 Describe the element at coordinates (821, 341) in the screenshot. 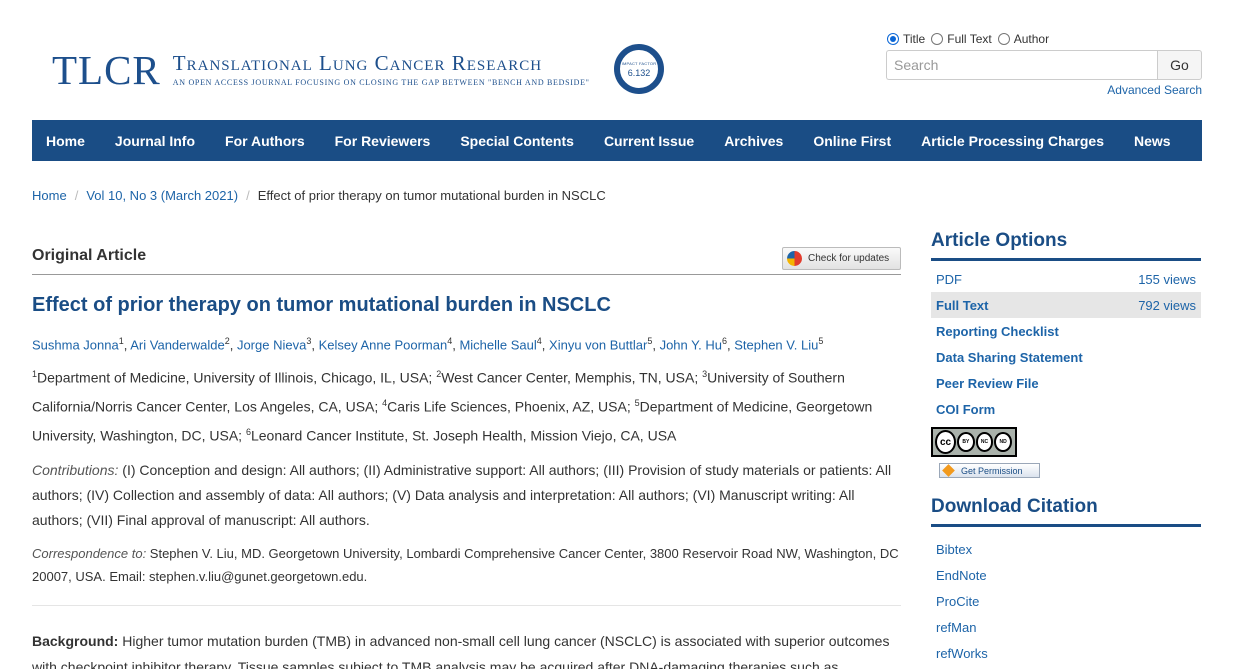

I see `author-sup: 5` at that location.